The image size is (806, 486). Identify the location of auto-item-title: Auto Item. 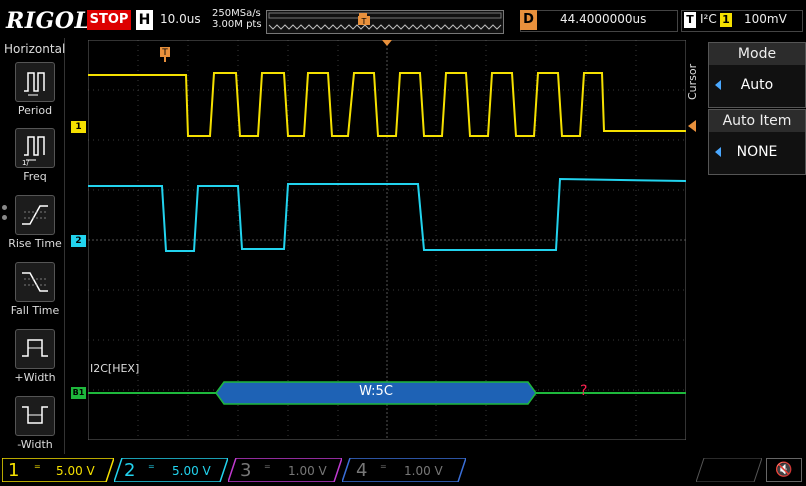
(757, 121).